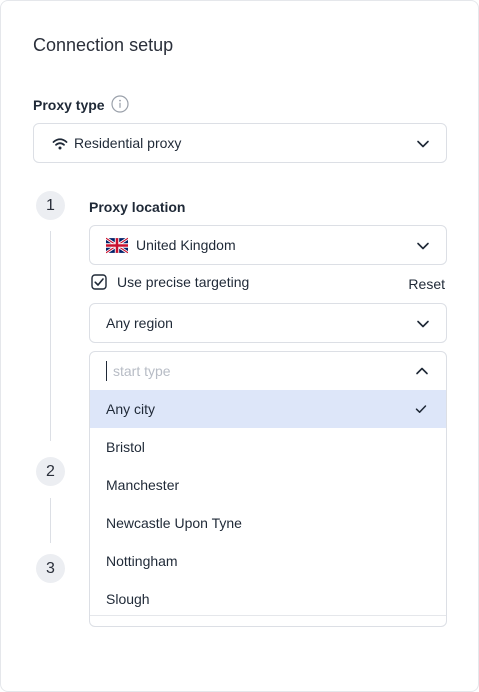 The height and width of the screenshot is (692, 479). I want to click on proxy-type-label: Proxy type, so click(69, 105).